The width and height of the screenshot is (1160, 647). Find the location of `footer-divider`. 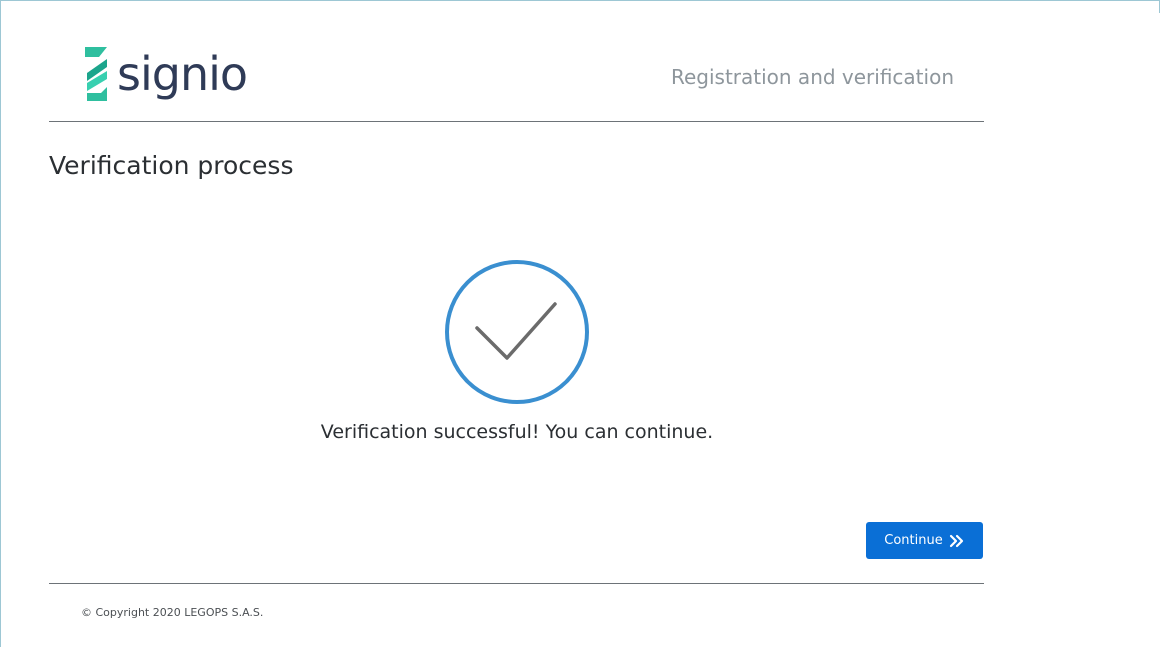

footer-divider is located at coordinates (516, 583).